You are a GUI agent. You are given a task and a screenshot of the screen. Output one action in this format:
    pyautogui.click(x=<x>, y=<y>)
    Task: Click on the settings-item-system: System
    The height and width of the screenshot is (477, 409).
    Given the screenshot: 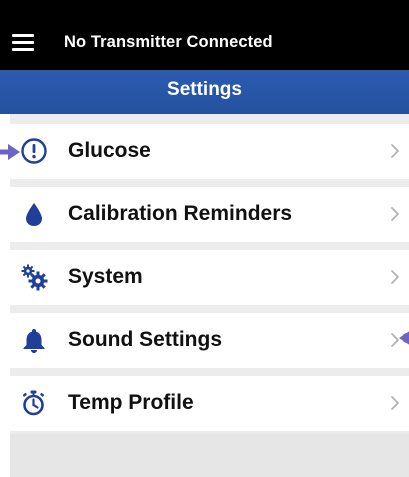 What is the action you would take?
    pyautogui.click(x=209, y=277)
    